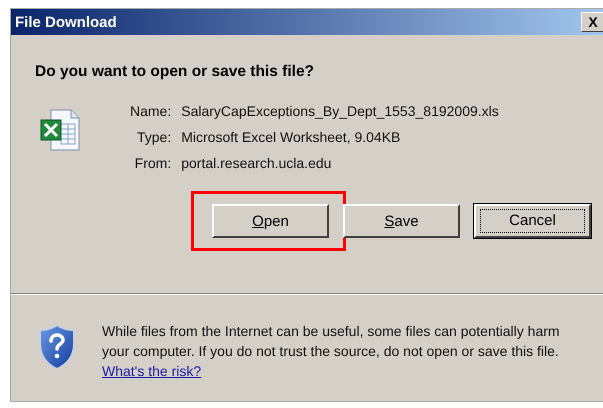  I want to click on field-label: From:, so click(153, 163).